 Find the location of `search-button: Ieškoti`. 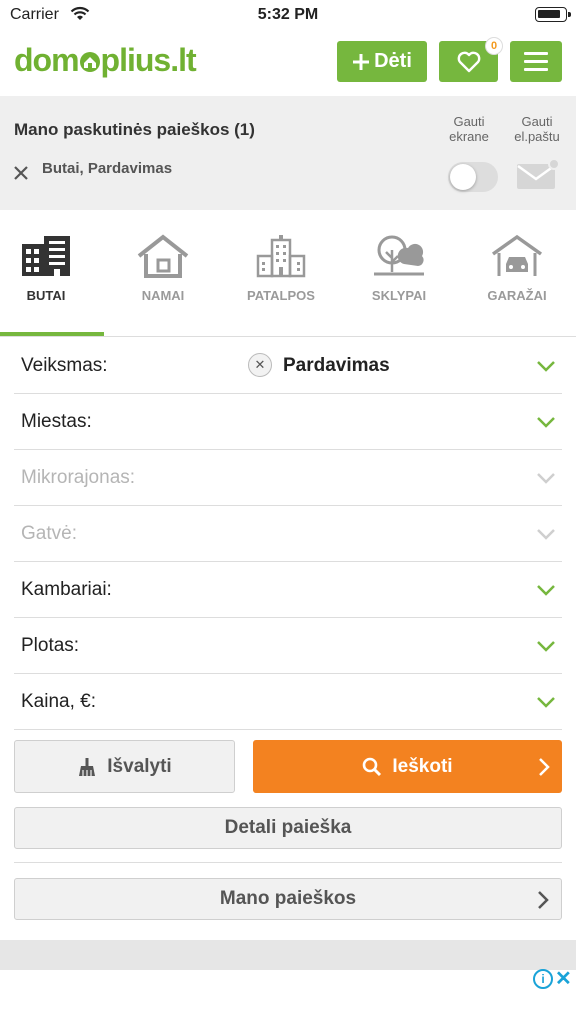

search-button: Ieškoti is located at coordinates (407, 766).